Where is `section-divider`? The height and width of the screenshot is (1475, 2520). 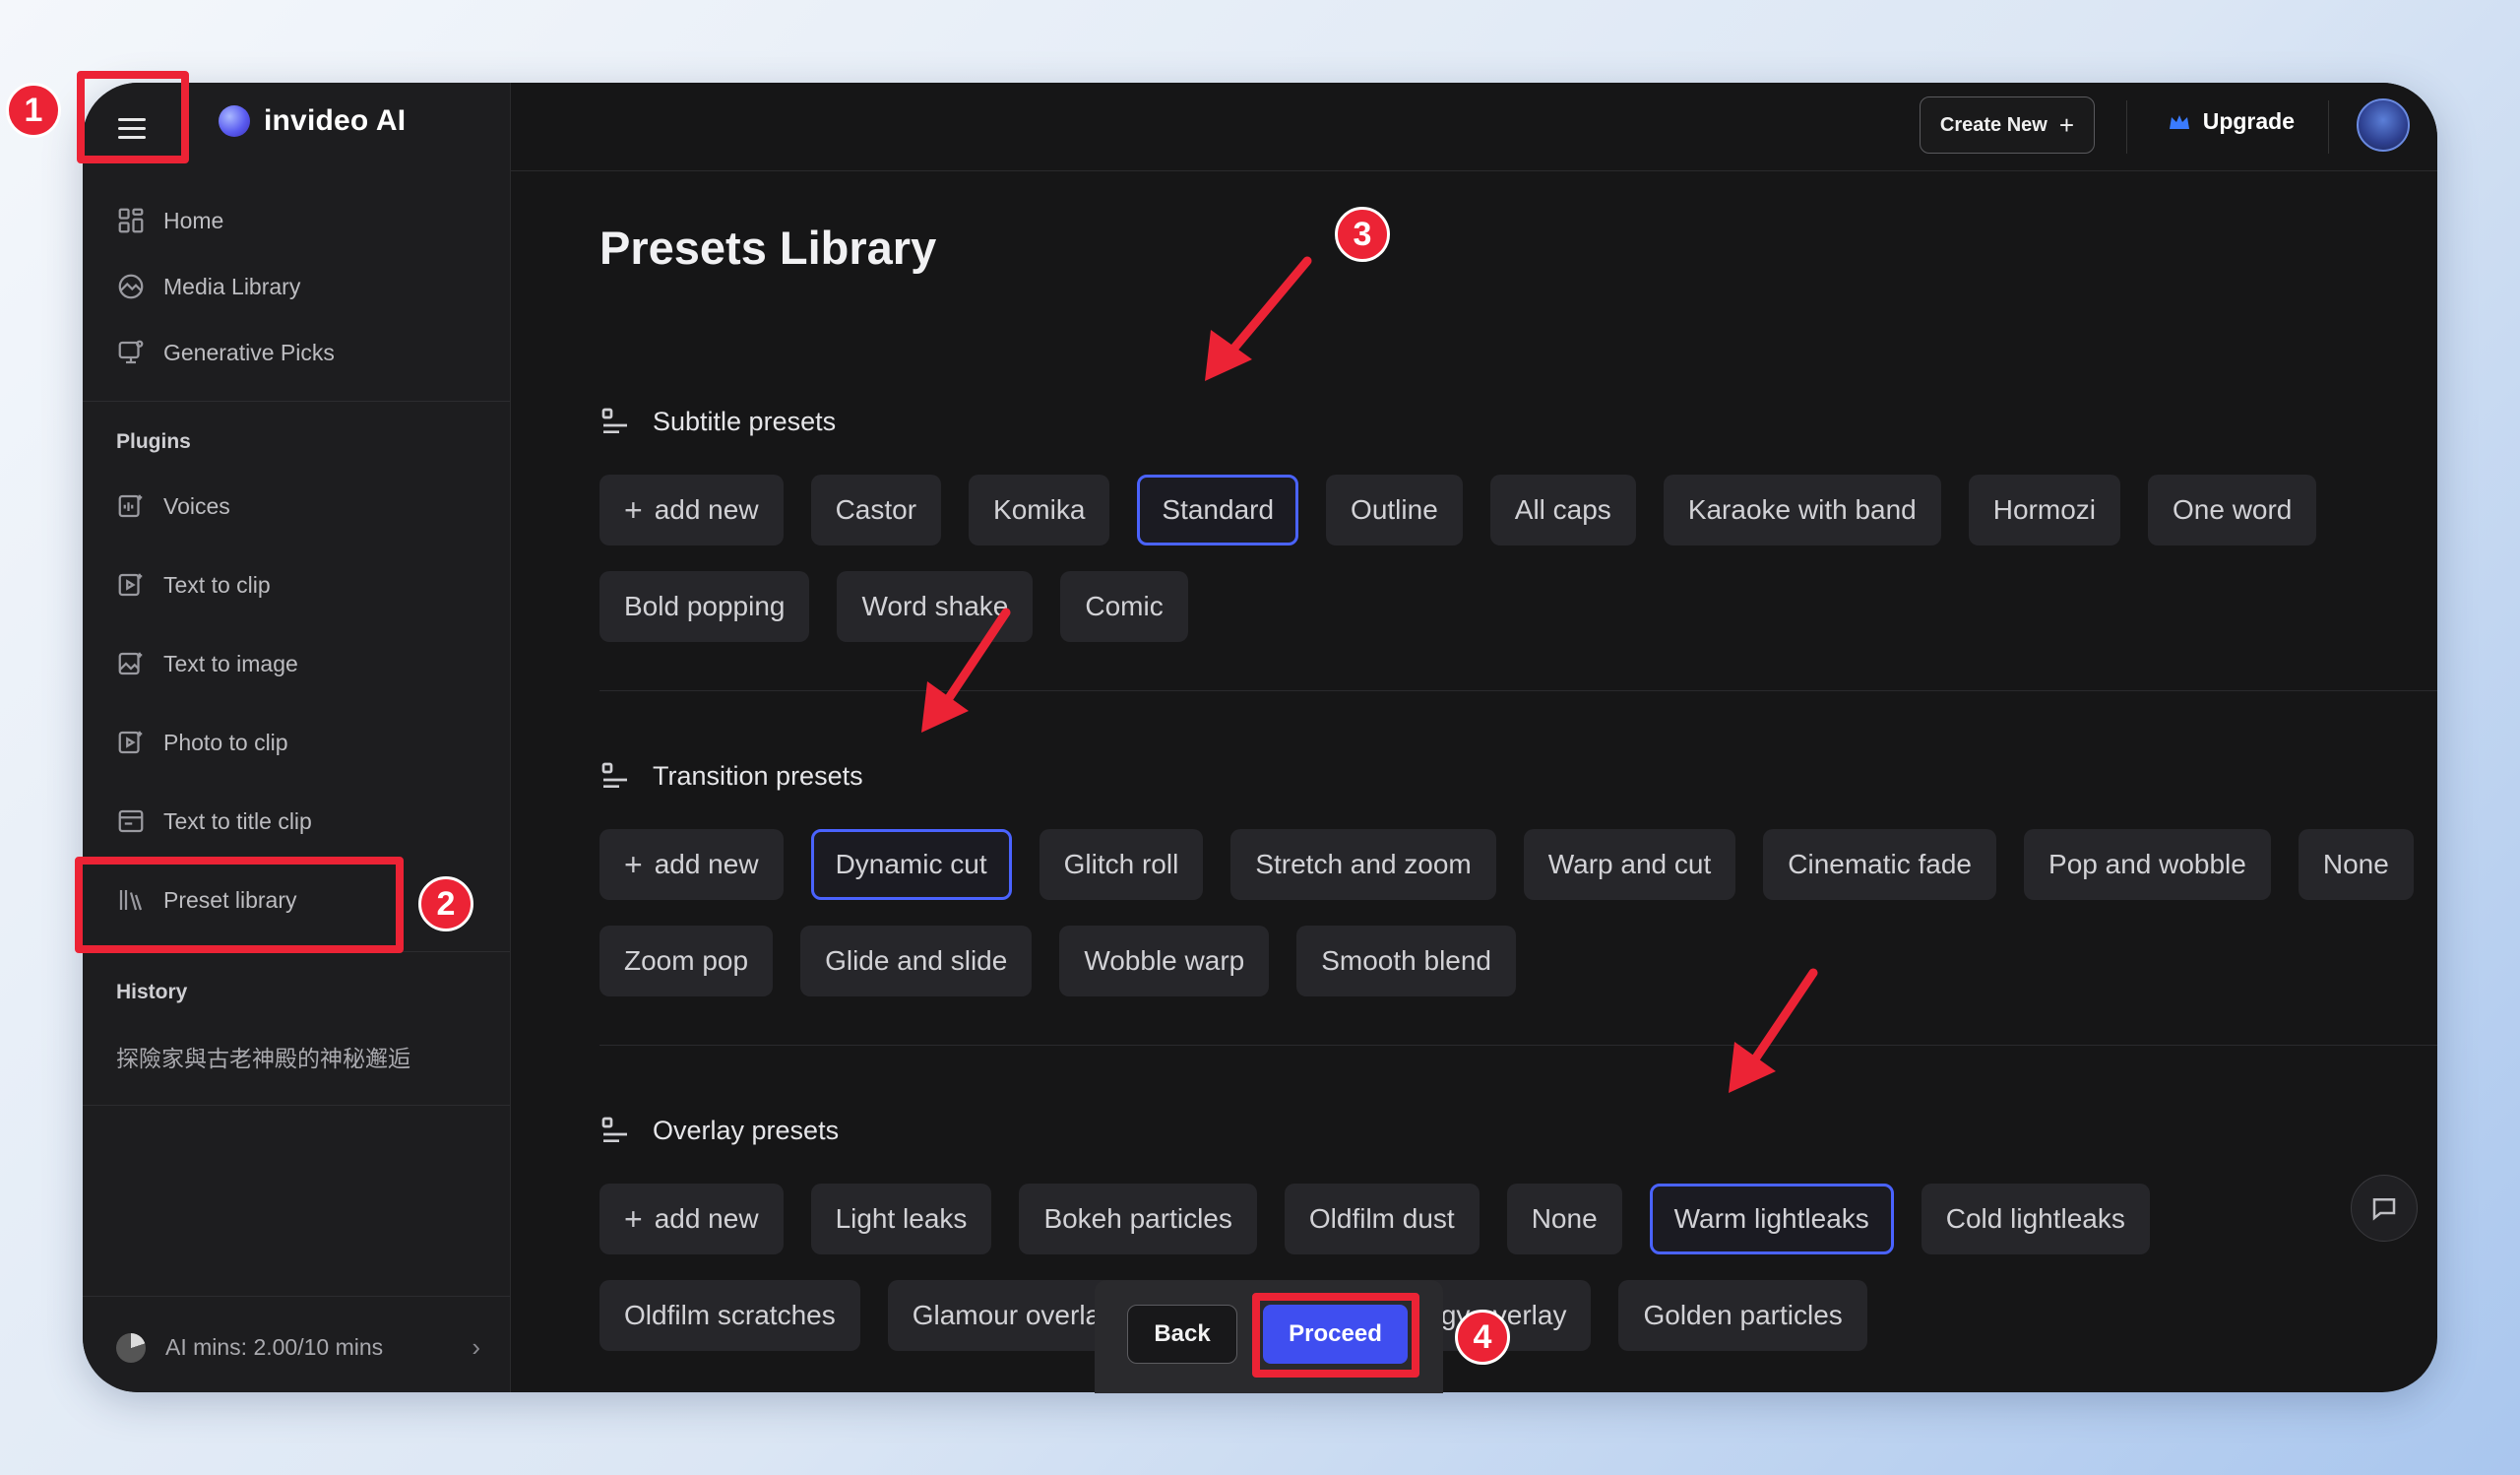 section-divider is located at coordinates (1518, 1045).